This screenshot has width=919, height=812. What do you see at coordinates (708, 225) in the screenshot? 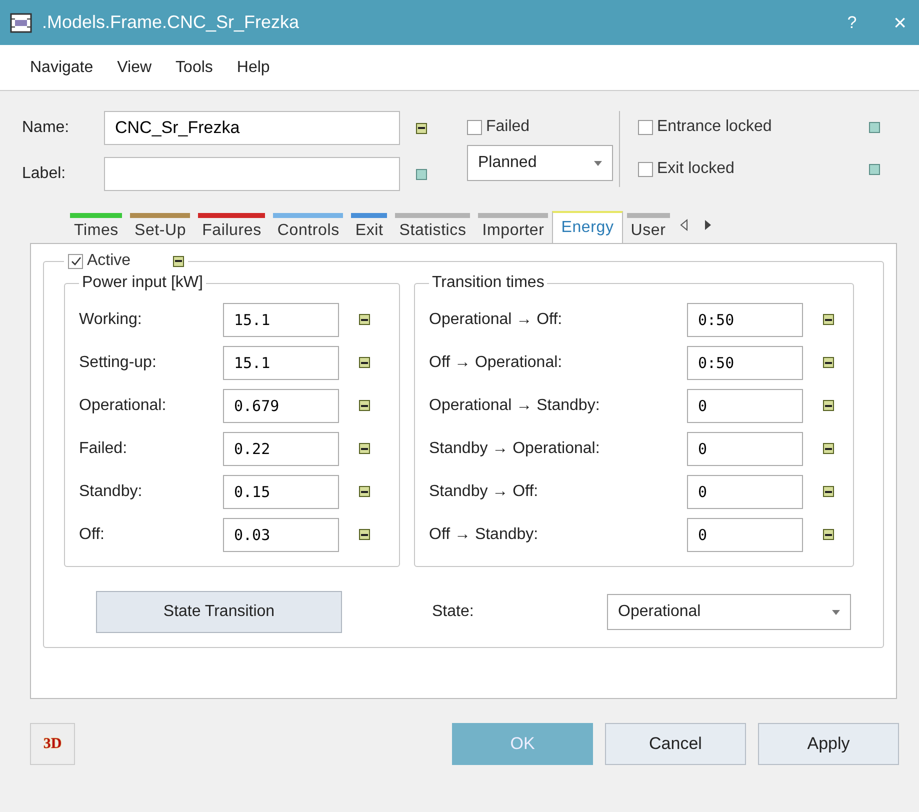
I see `scroll-right-icon` at bounding box center [708, 225].